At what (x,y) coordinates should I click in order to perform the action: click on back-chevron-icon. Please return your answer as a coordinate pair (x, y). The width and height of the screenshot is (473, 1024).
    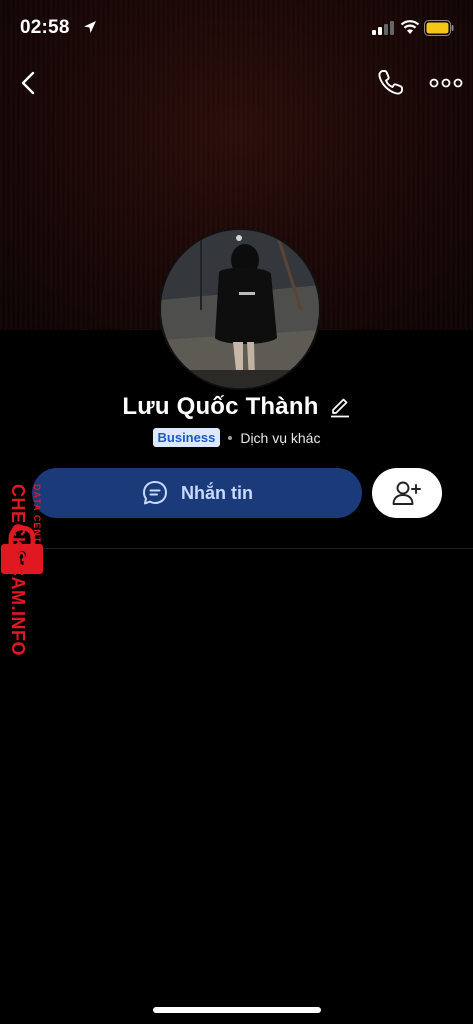
    Looking at the image, I should click on (29, 83).